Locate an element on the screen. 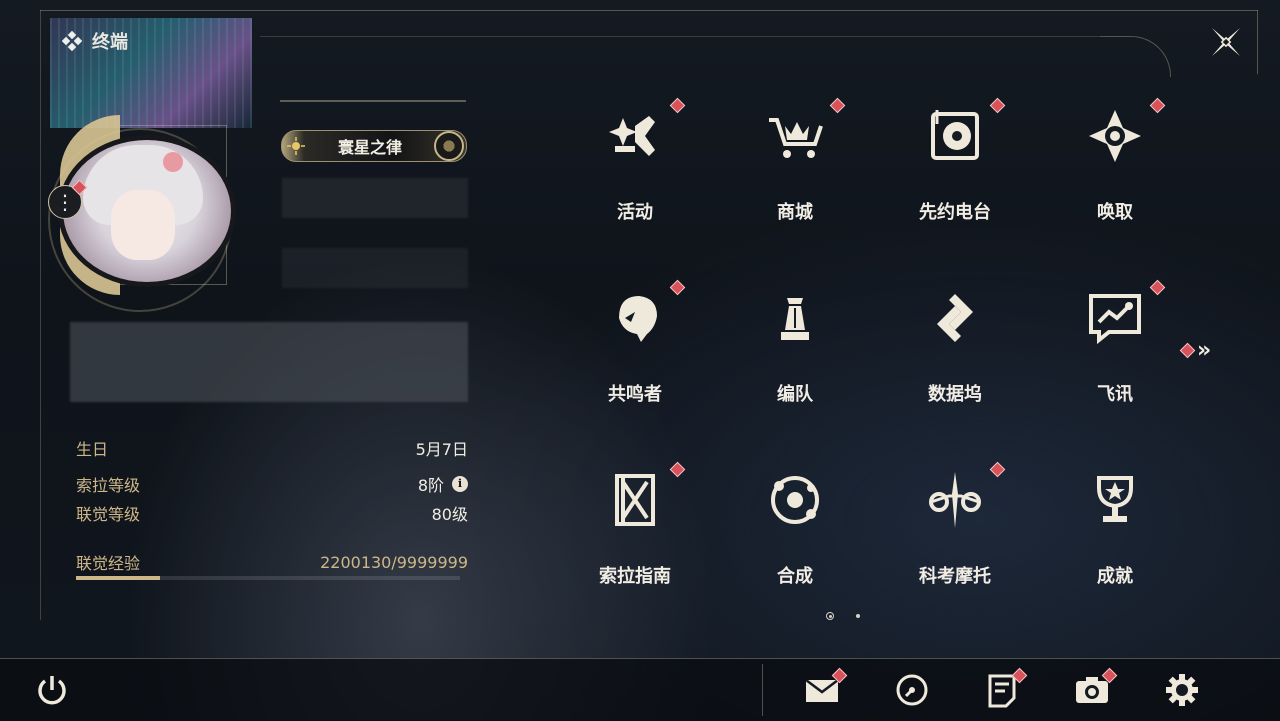 The image size is (1280, 721). info-value: 8阶 i is located at coordinates (443, 484).